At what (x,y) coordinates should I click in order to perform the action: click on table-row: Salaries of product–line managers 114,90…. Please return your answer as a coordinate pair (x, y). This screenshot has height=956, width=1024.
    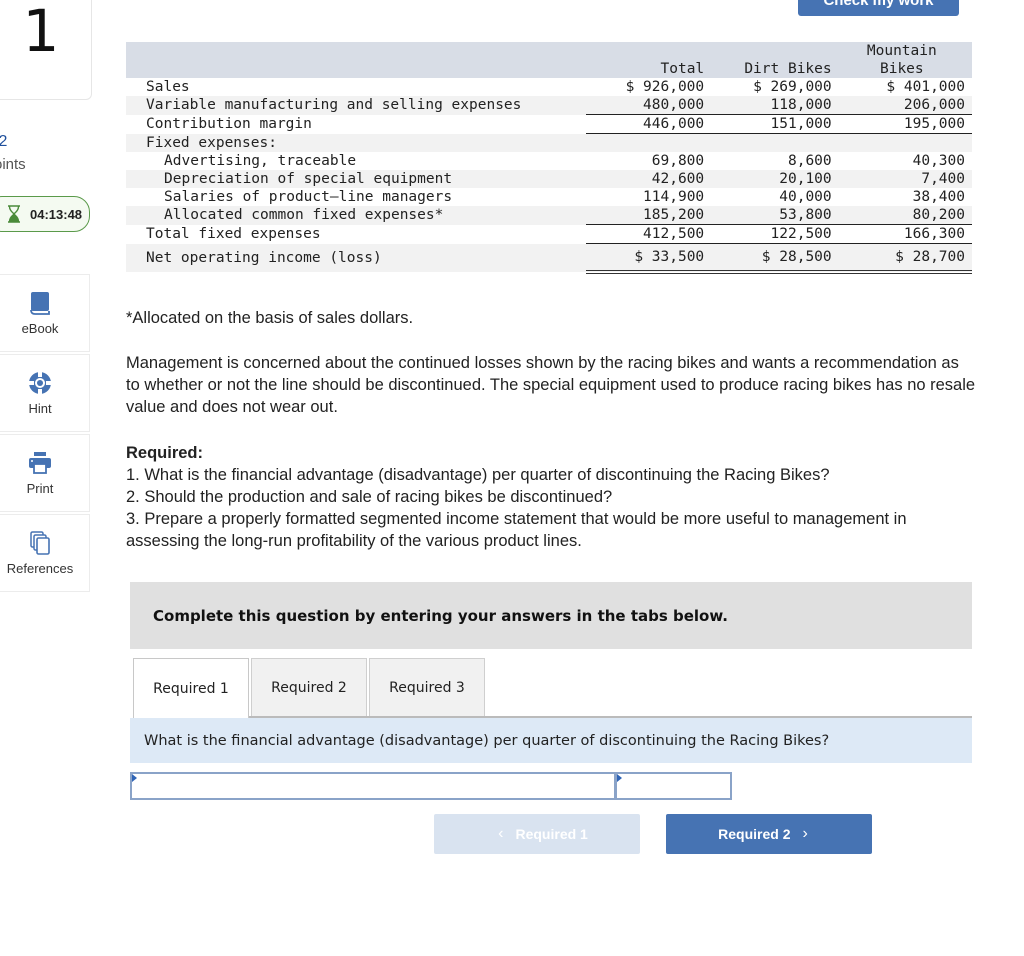
    Looking at the image, I should click on (564, 197).